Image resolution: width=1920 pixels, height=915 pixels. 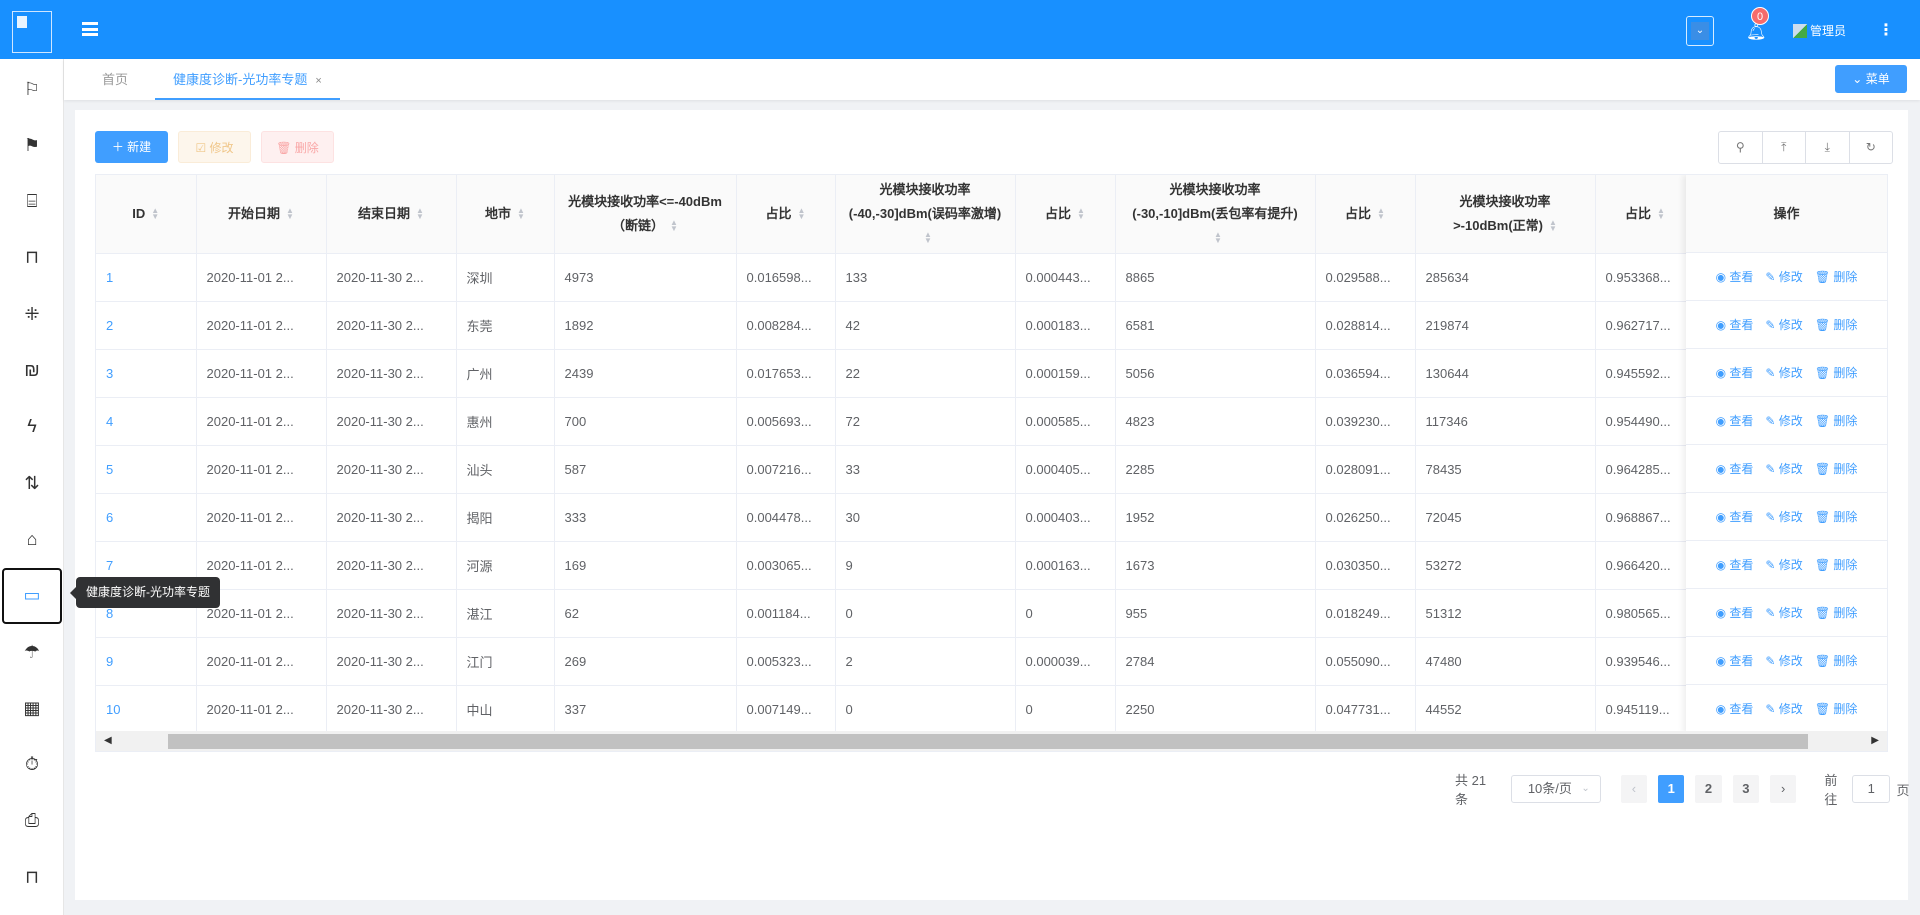 I want to click on sidebar-item-1: ⚐, so click(x=32, y=89).